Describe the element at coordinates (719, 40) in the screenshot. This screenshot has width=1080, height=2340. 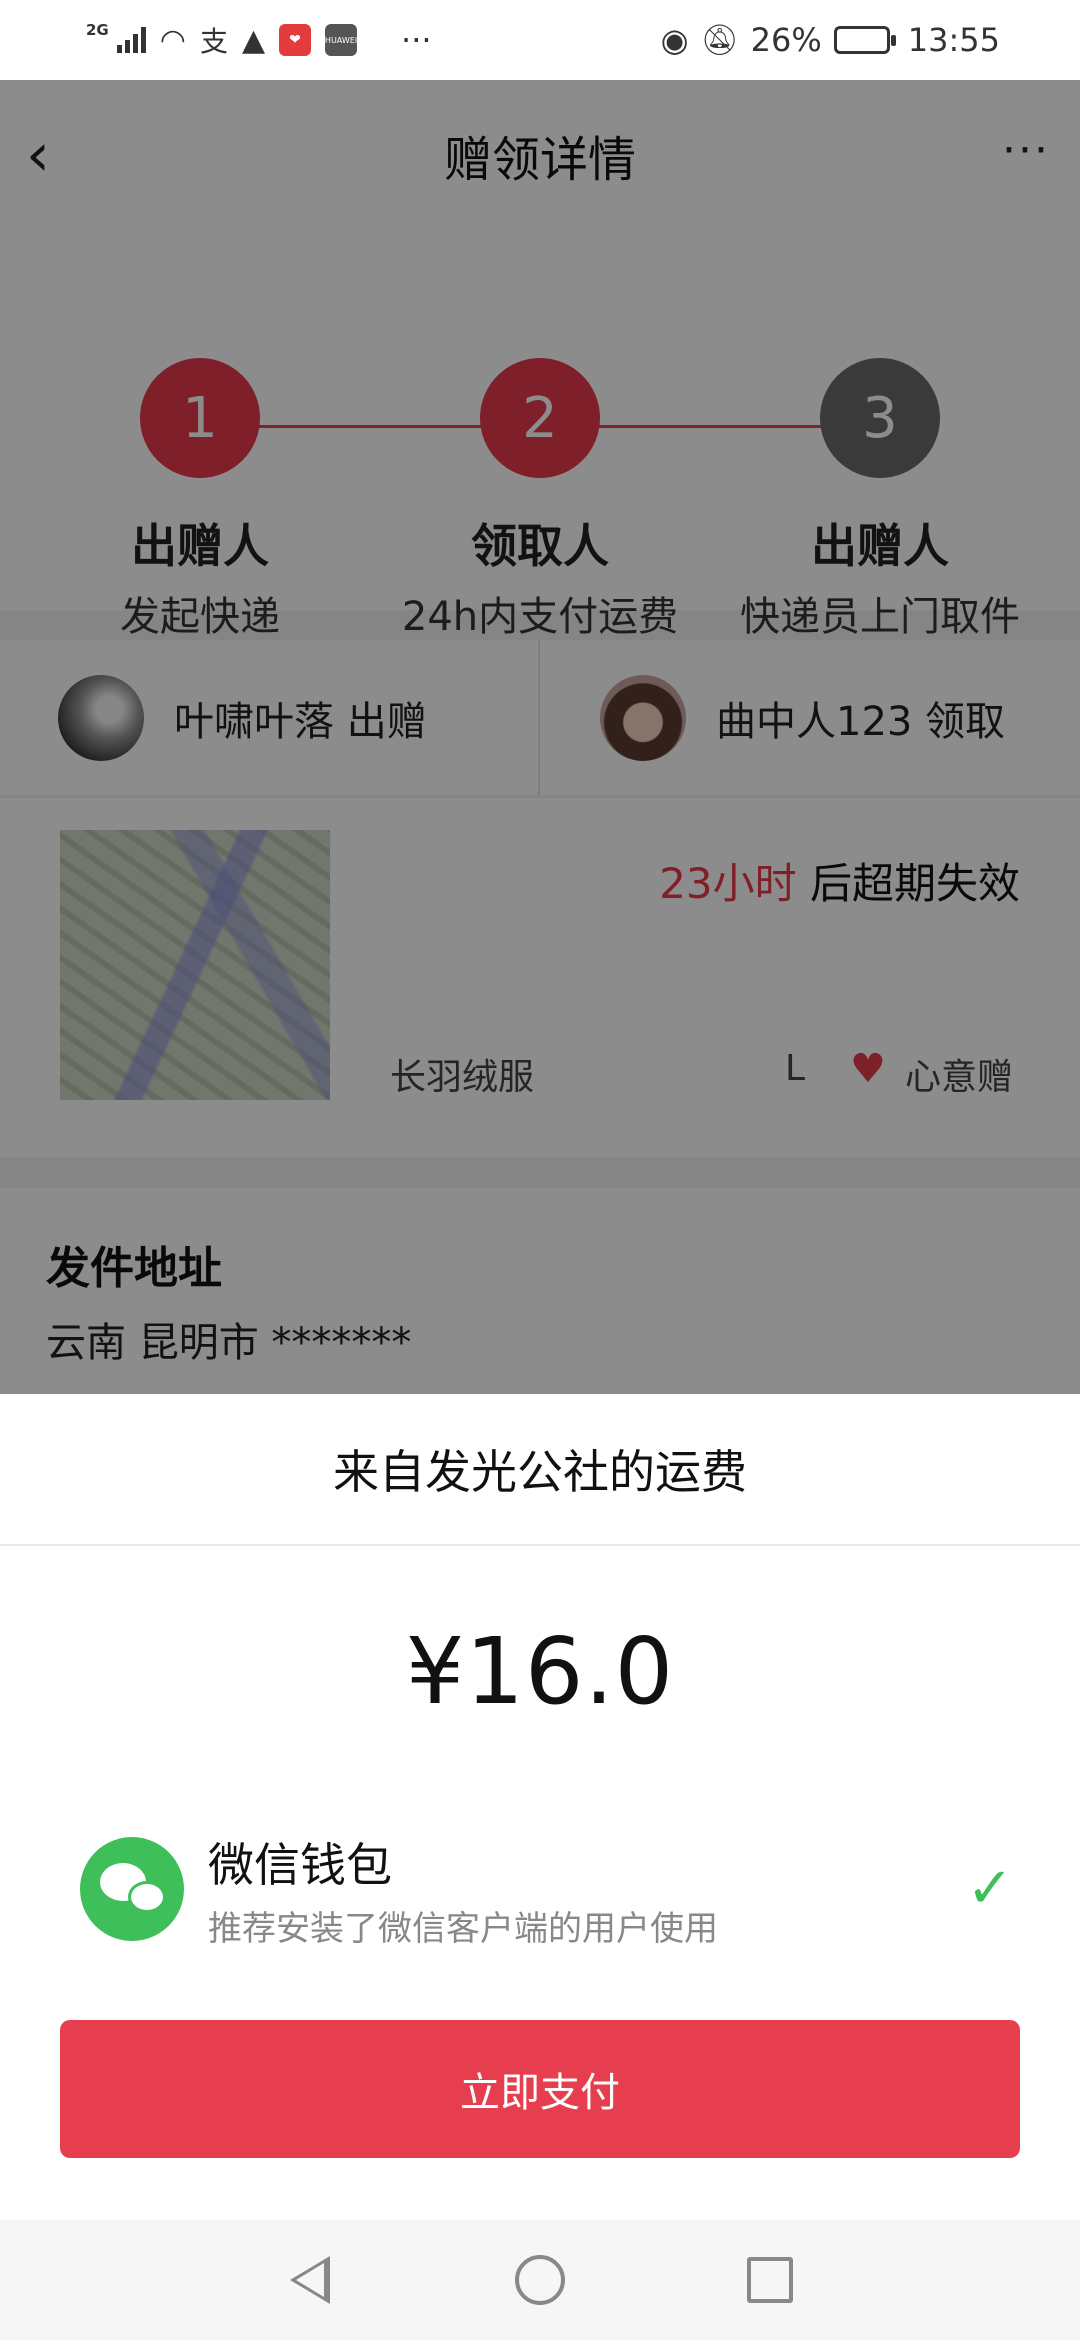
I see `mute-icon: 🔕︎` at that location.